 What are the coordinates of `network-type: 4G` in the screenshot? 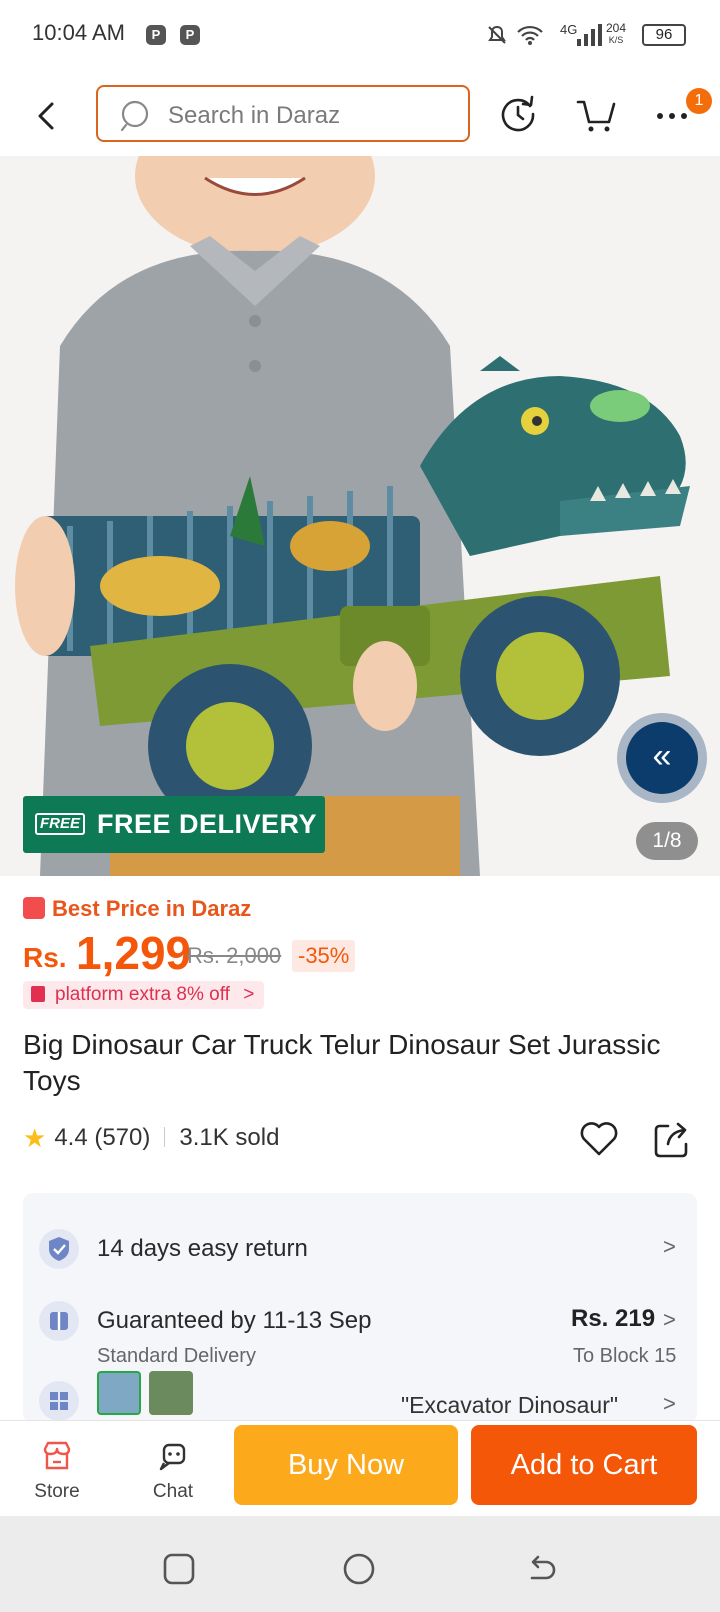 It's located at (569, 29).